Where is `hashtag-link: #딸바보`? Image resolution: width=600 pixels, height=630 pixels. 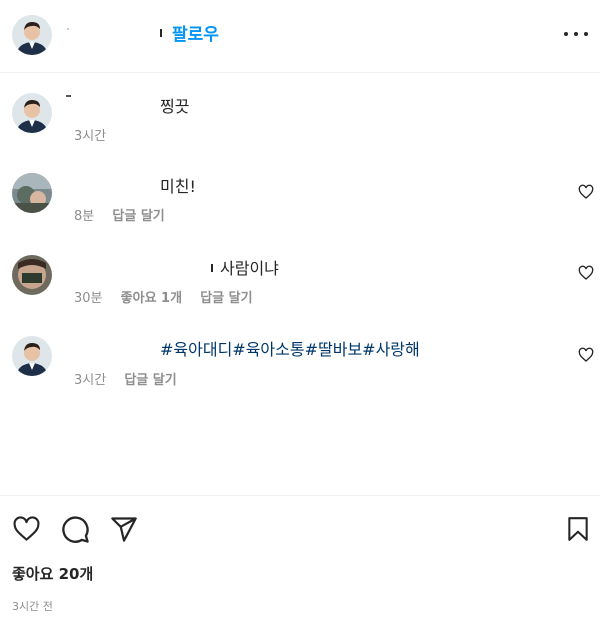
hashtag-link: #딸바보 is located at coordinates (334, 349).